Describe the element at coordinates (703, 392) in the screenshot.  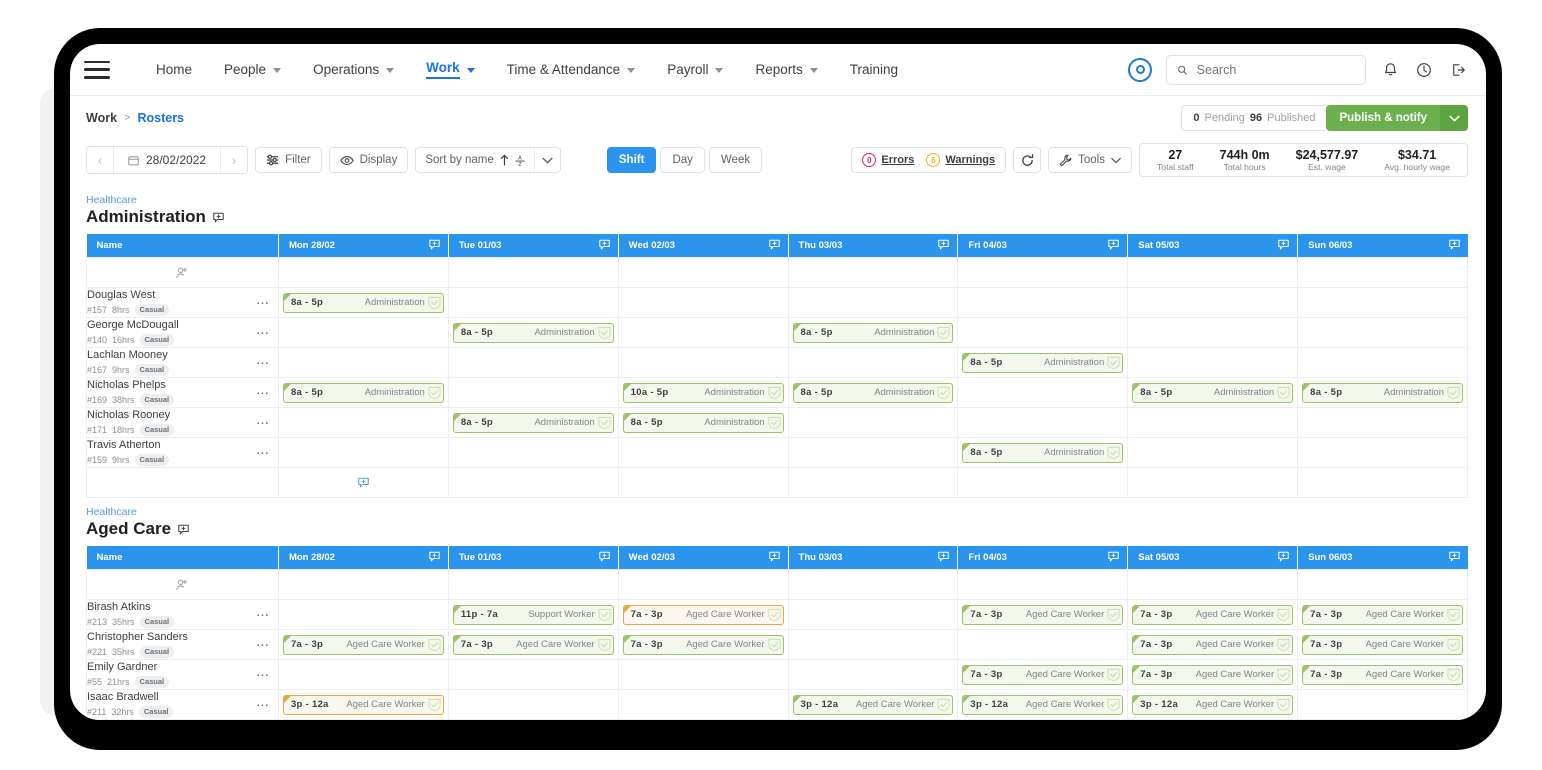
I see `shift-cell: 10a - 5p Administration` at that location.